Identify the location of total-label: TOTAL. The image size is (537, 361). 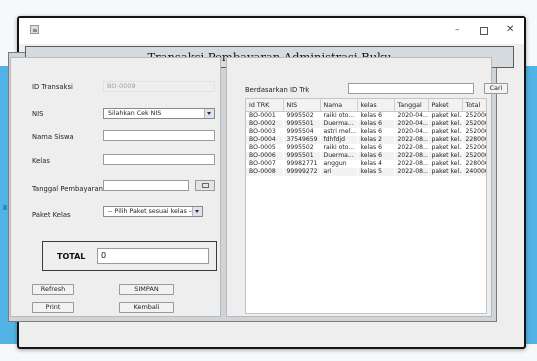
(71, 256).